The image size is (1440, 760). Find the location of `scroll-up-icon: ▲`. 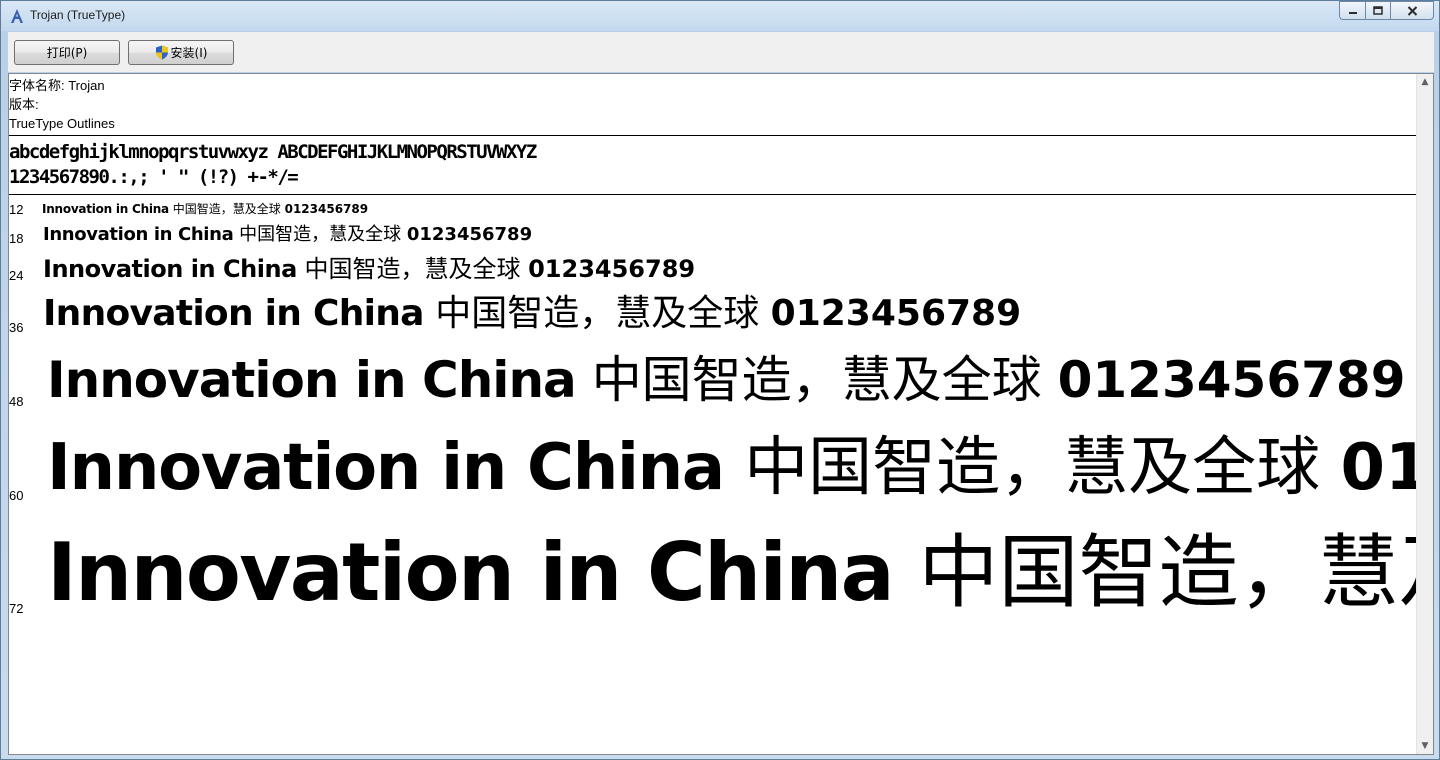

scroll-up-icon: ▲ is located at coordinates (1425, 82).